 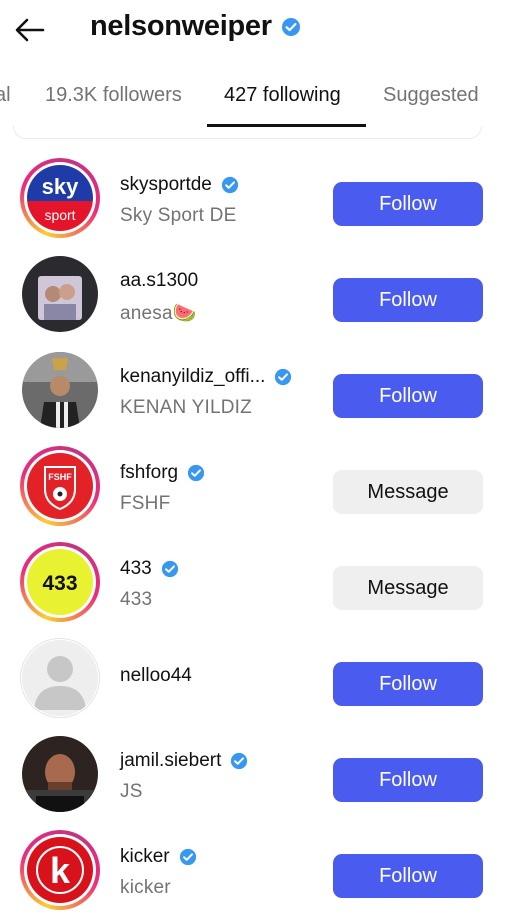 I want to click on list-item: k kicker kicker Follow, so click(x=265, y=860).